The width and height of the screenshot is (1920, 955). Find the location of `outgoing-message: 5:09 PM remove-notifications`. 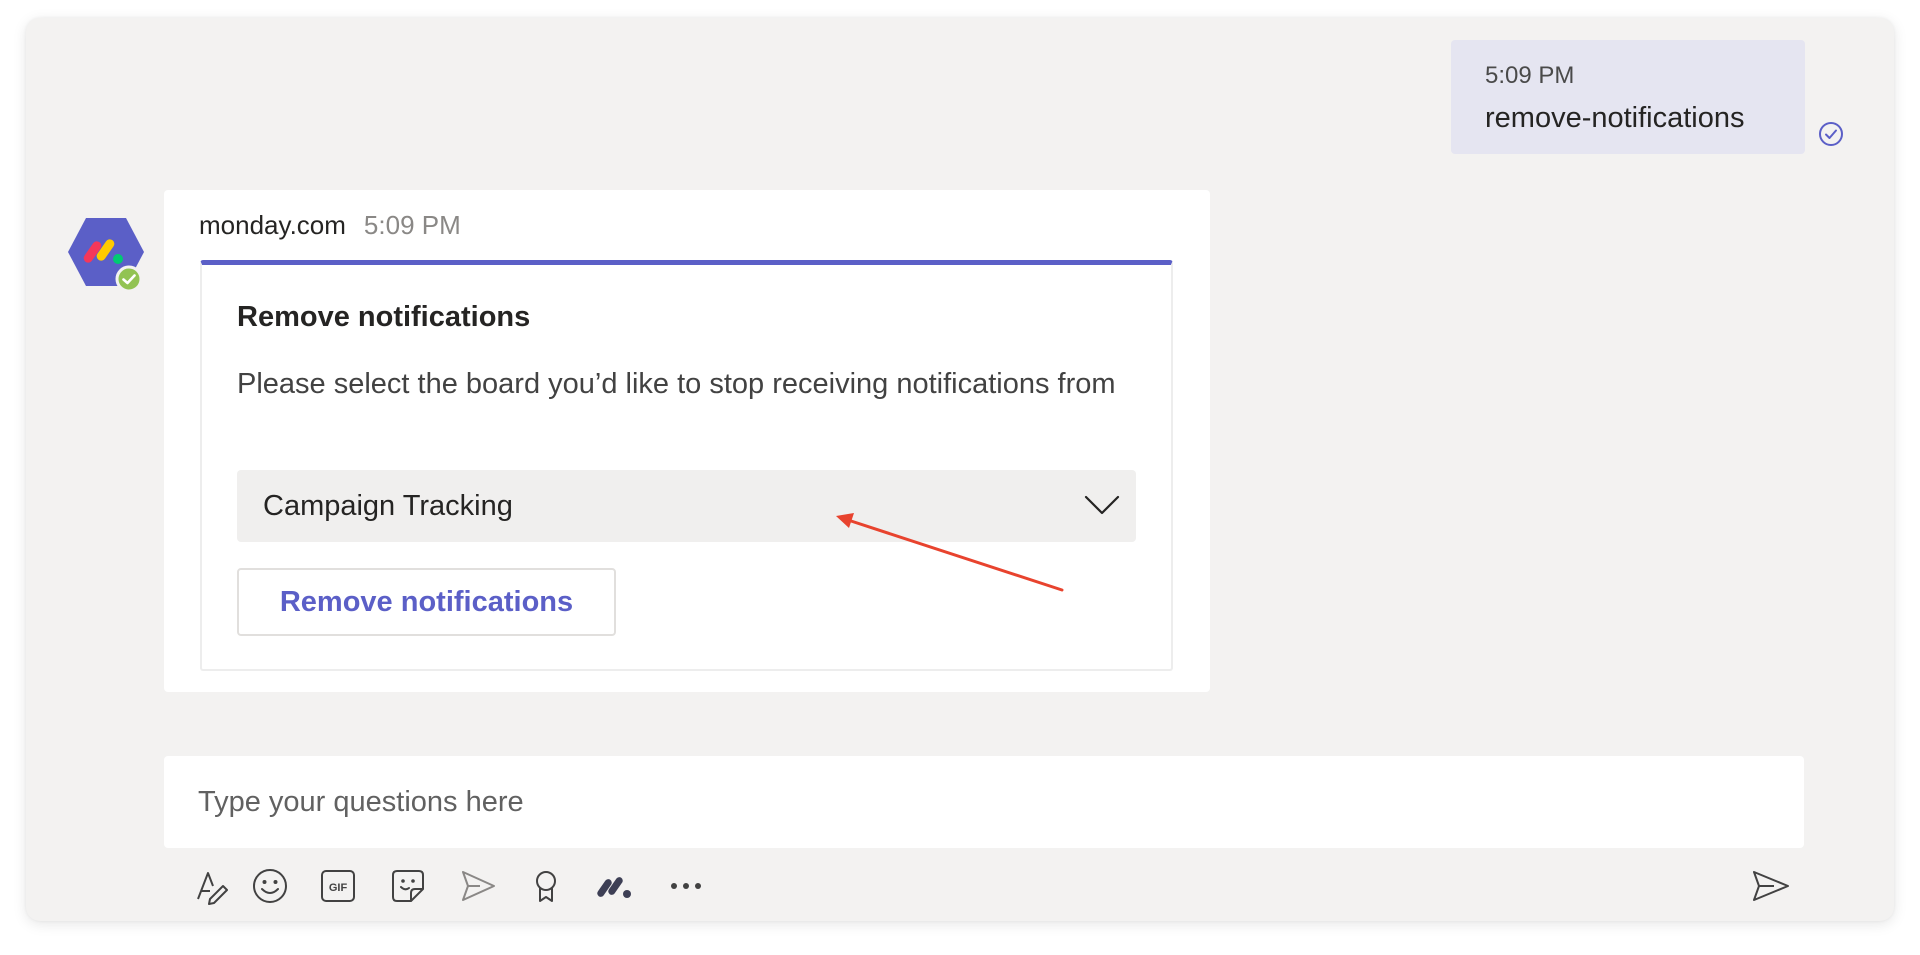

outgoing-message: 5:09 PM remove-notifications is located at coordinates (1628, 97).